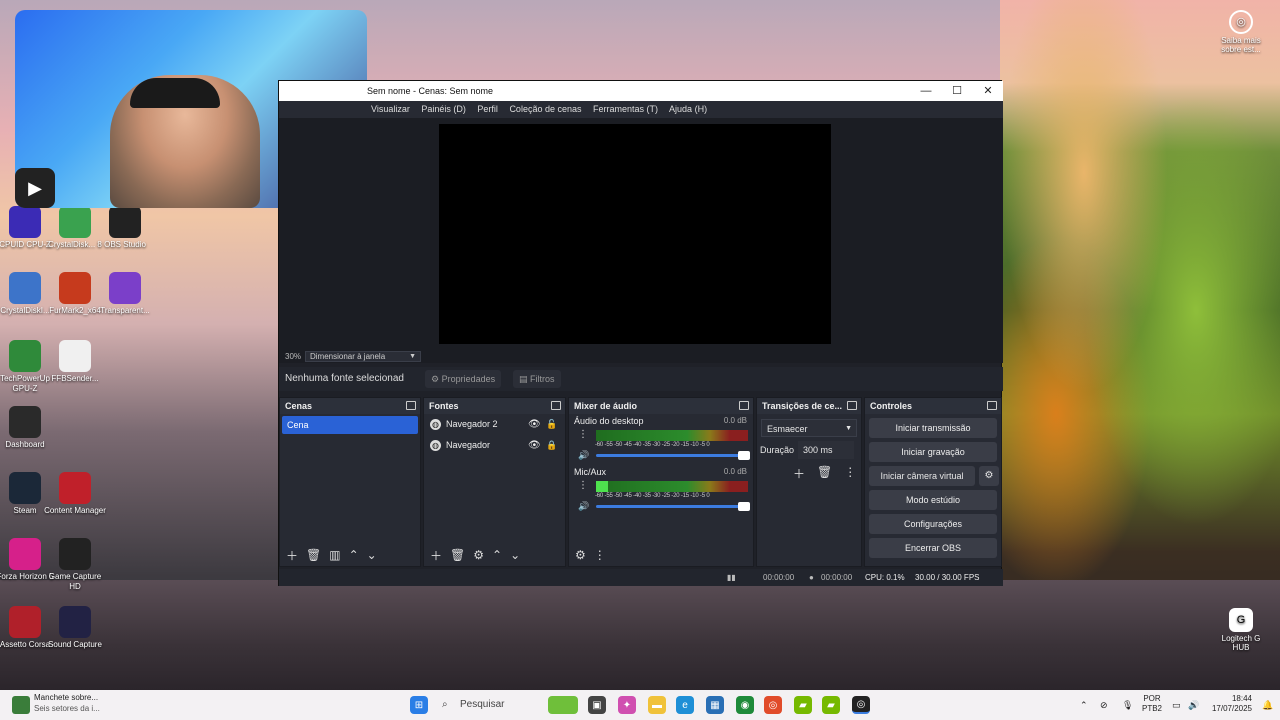 This screenshot has height=720, width=1280. Describe the element at coordinates (563, 705) in the screenshot. I see `search-highlight-icon` at that location.